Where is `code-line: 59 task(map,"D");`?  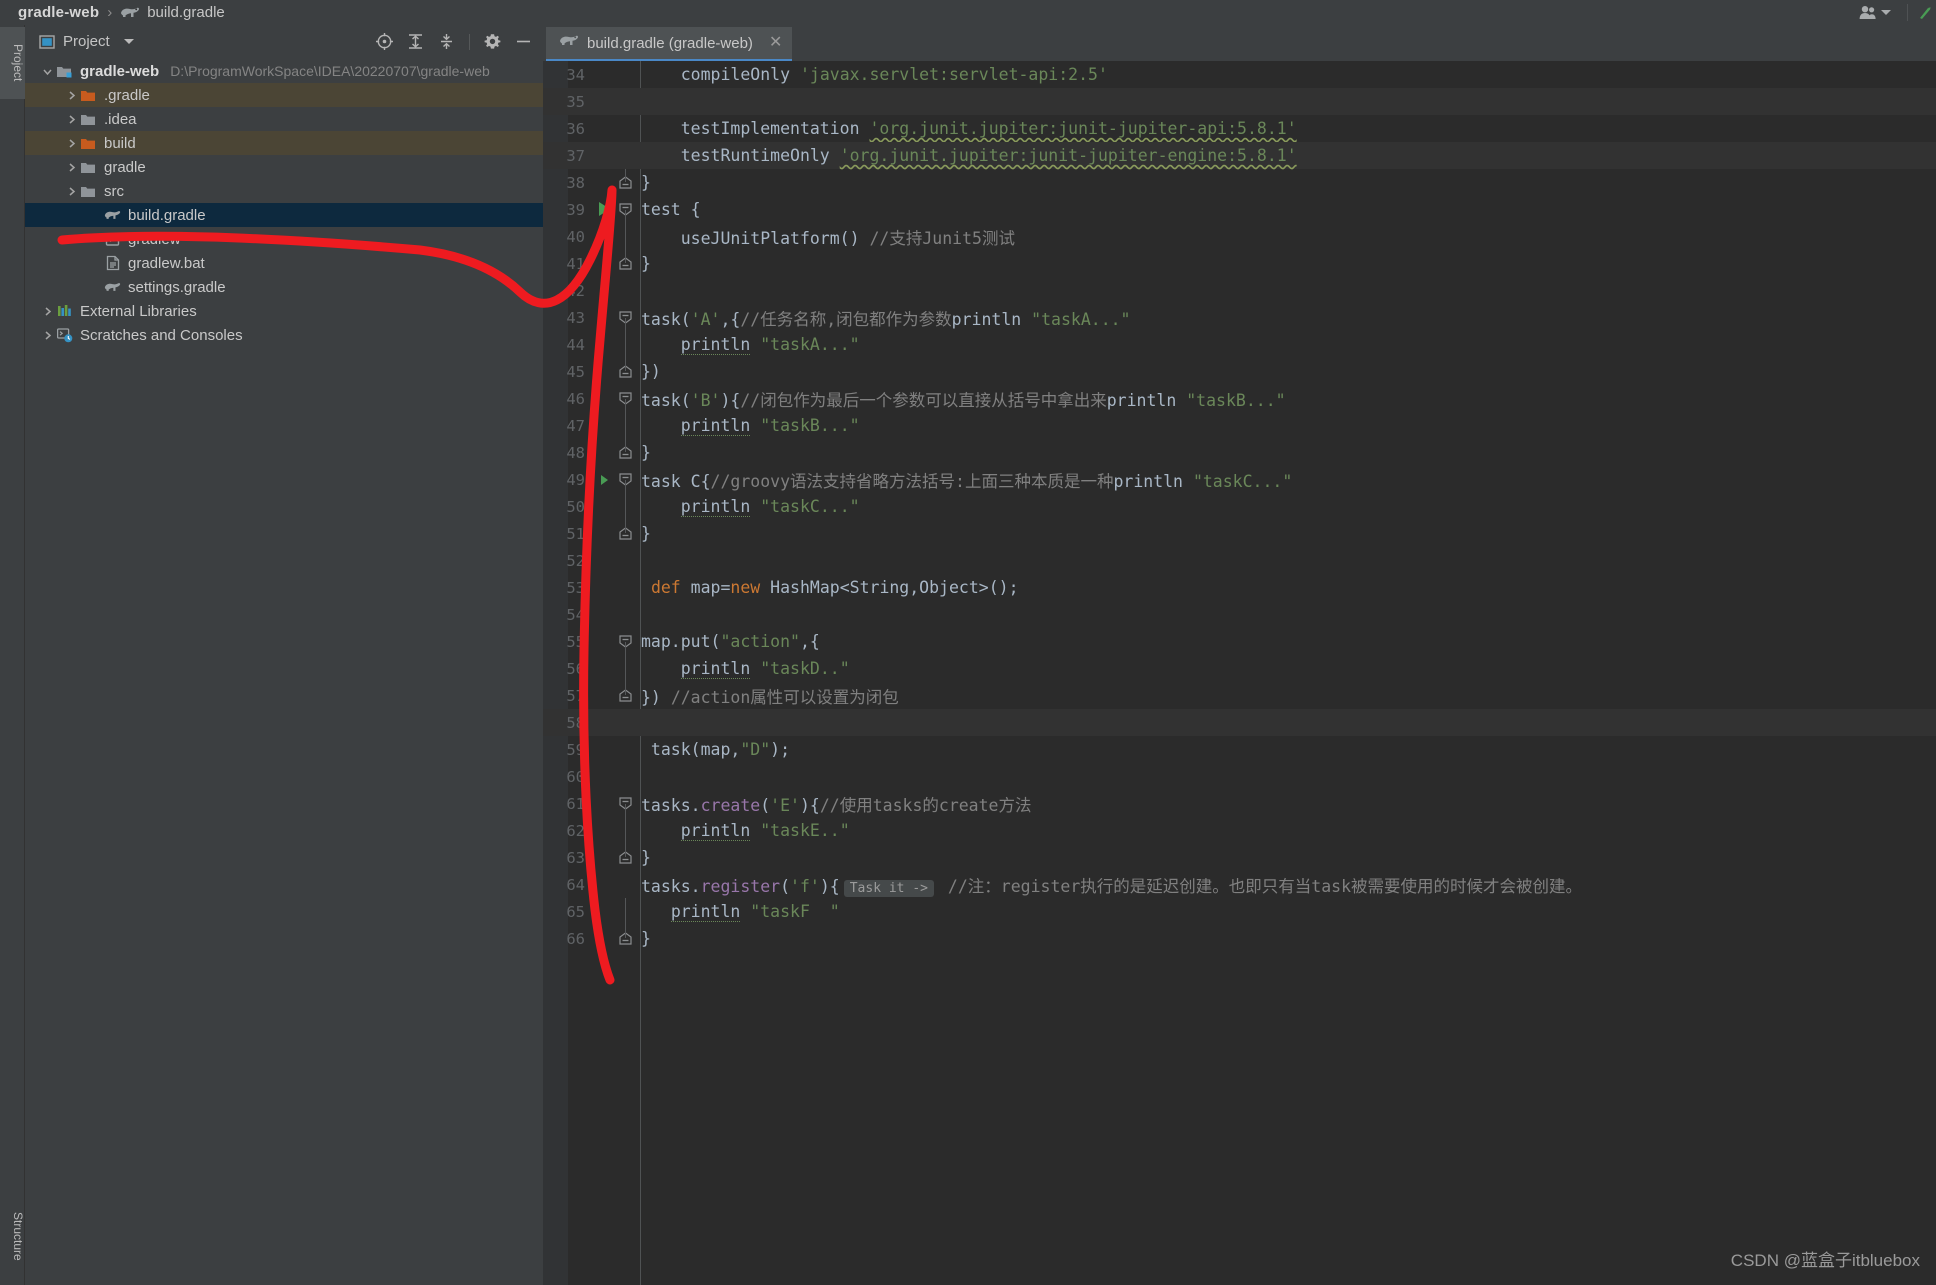
code-line: 59 task(map,"D"); is located at coordinates (1239, 749).